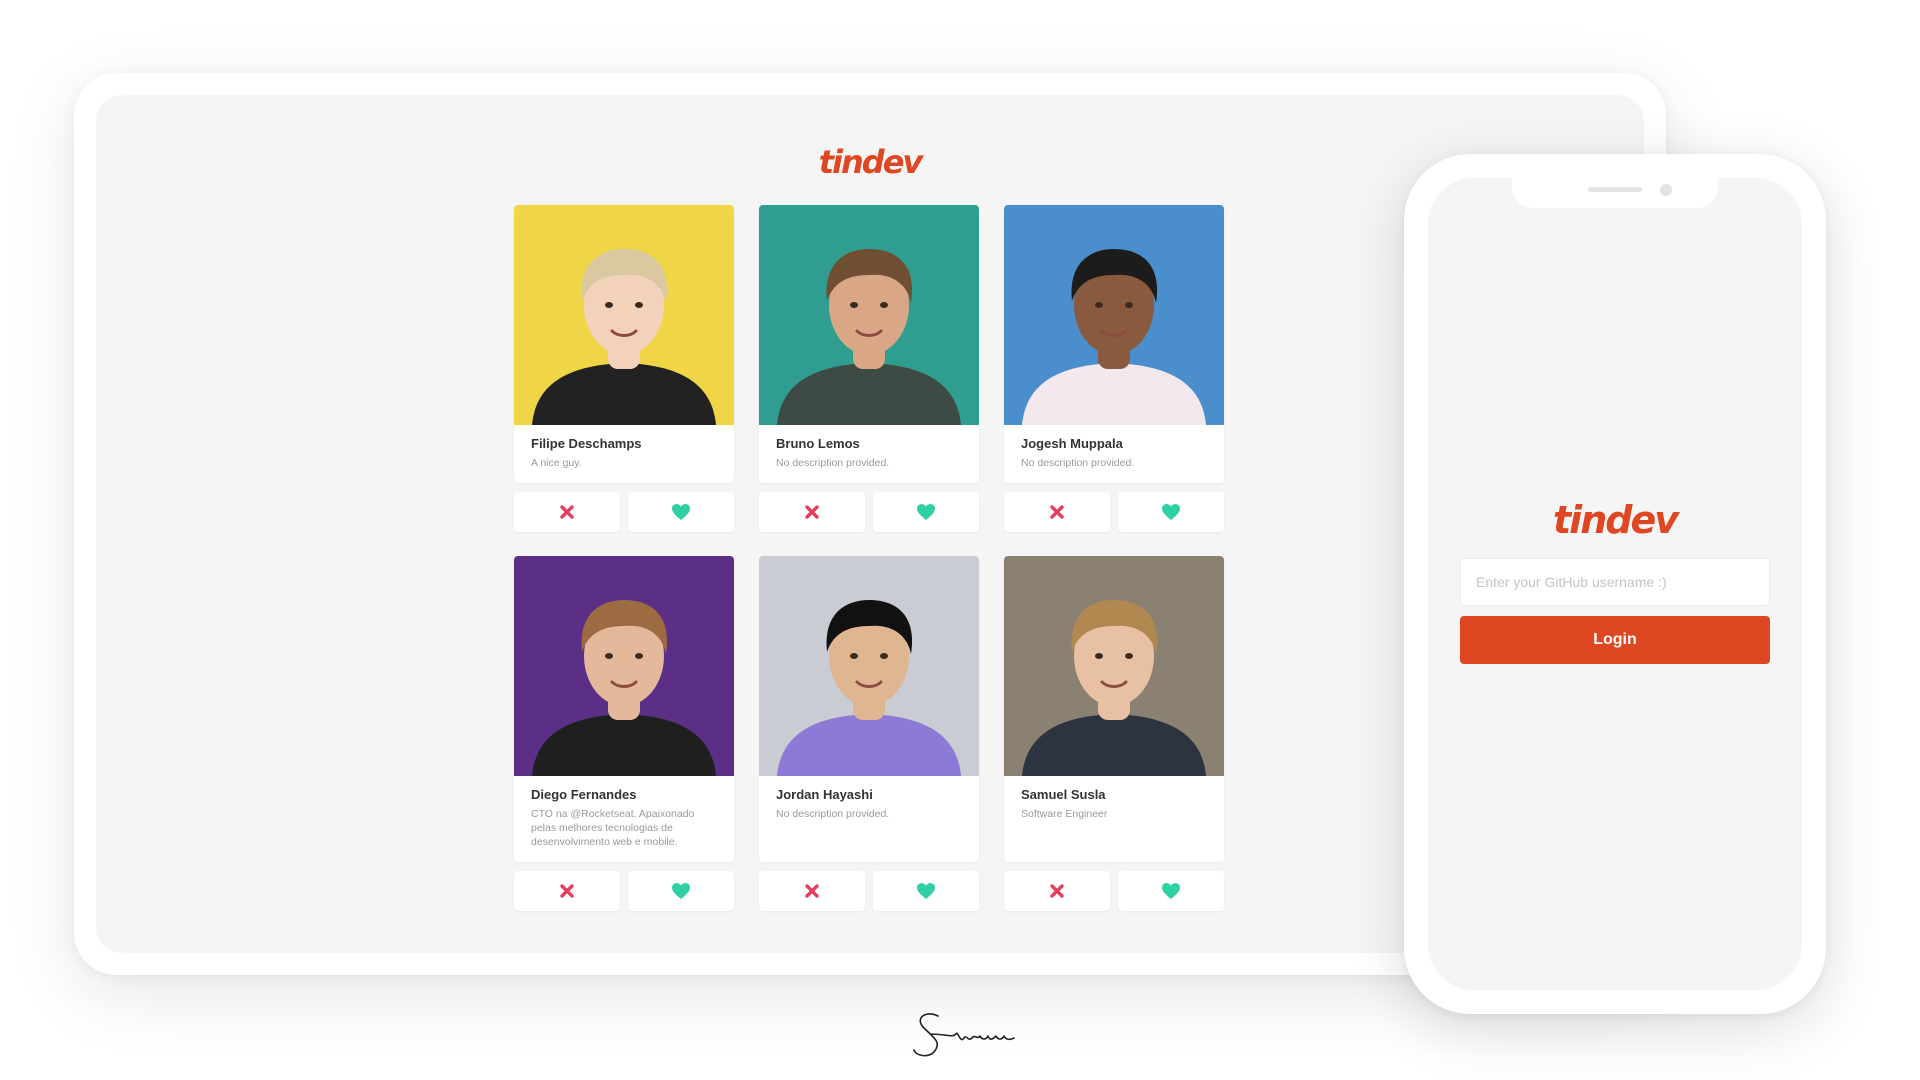 This screenshot has width=1920, height=1080. I want to click on app-logo: tindev, so click(870, 162).